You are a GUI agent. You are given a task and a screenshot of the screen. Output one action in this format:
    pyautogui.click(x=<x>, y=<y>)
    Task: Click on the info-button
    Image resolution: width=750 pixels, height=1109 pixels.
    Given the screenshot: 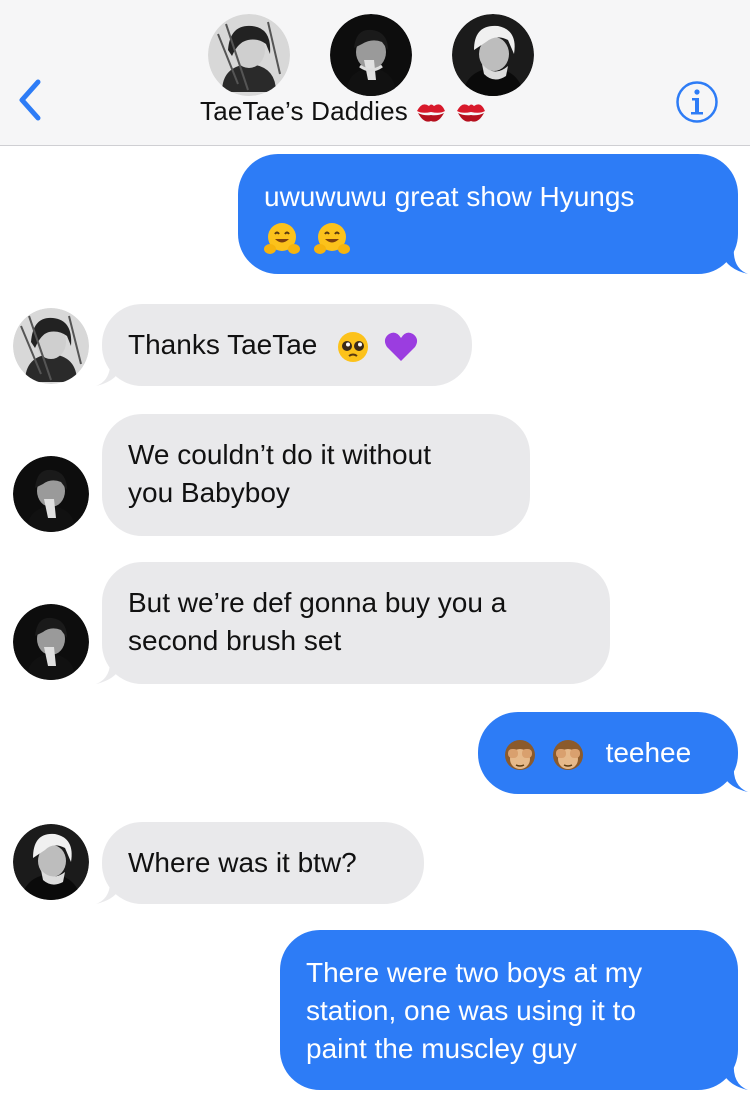 What is the action you would take?
    pyautogui.click(x=697, y=102)
    